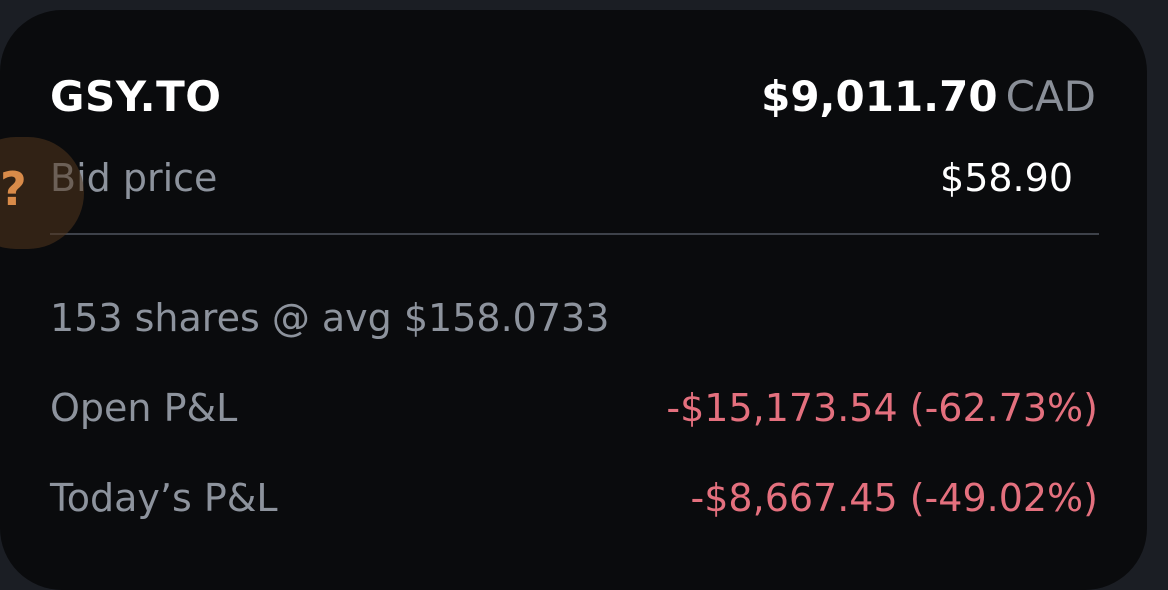 The height and width of the screenshot is (590, 1168). What do you see at coordinates (894, 498) in the screenshot?
I see `today-pnl-value: -$8,667.45 (-49.02%)` at bounding box center [894, 498].